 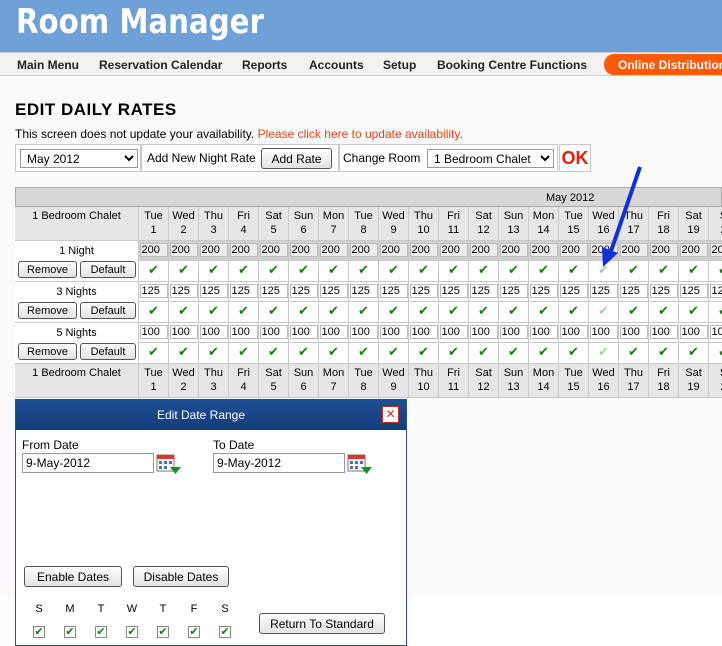 What do you see at coordinates (279, 463) in the screenshot?
I see `to-date-input` at bounding box center [279, 463].